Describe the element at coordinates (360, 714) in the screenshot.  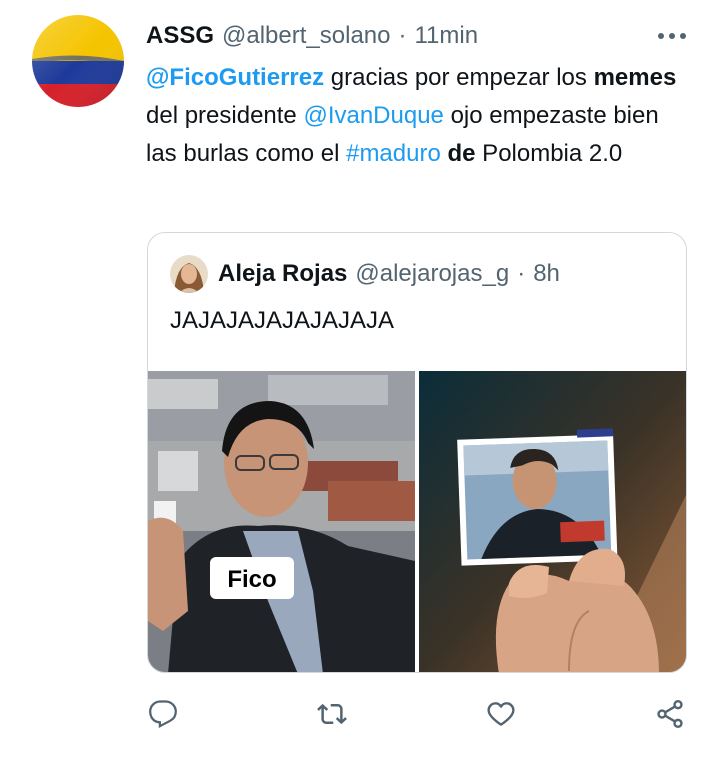
I see `tweet-actions` at that location.